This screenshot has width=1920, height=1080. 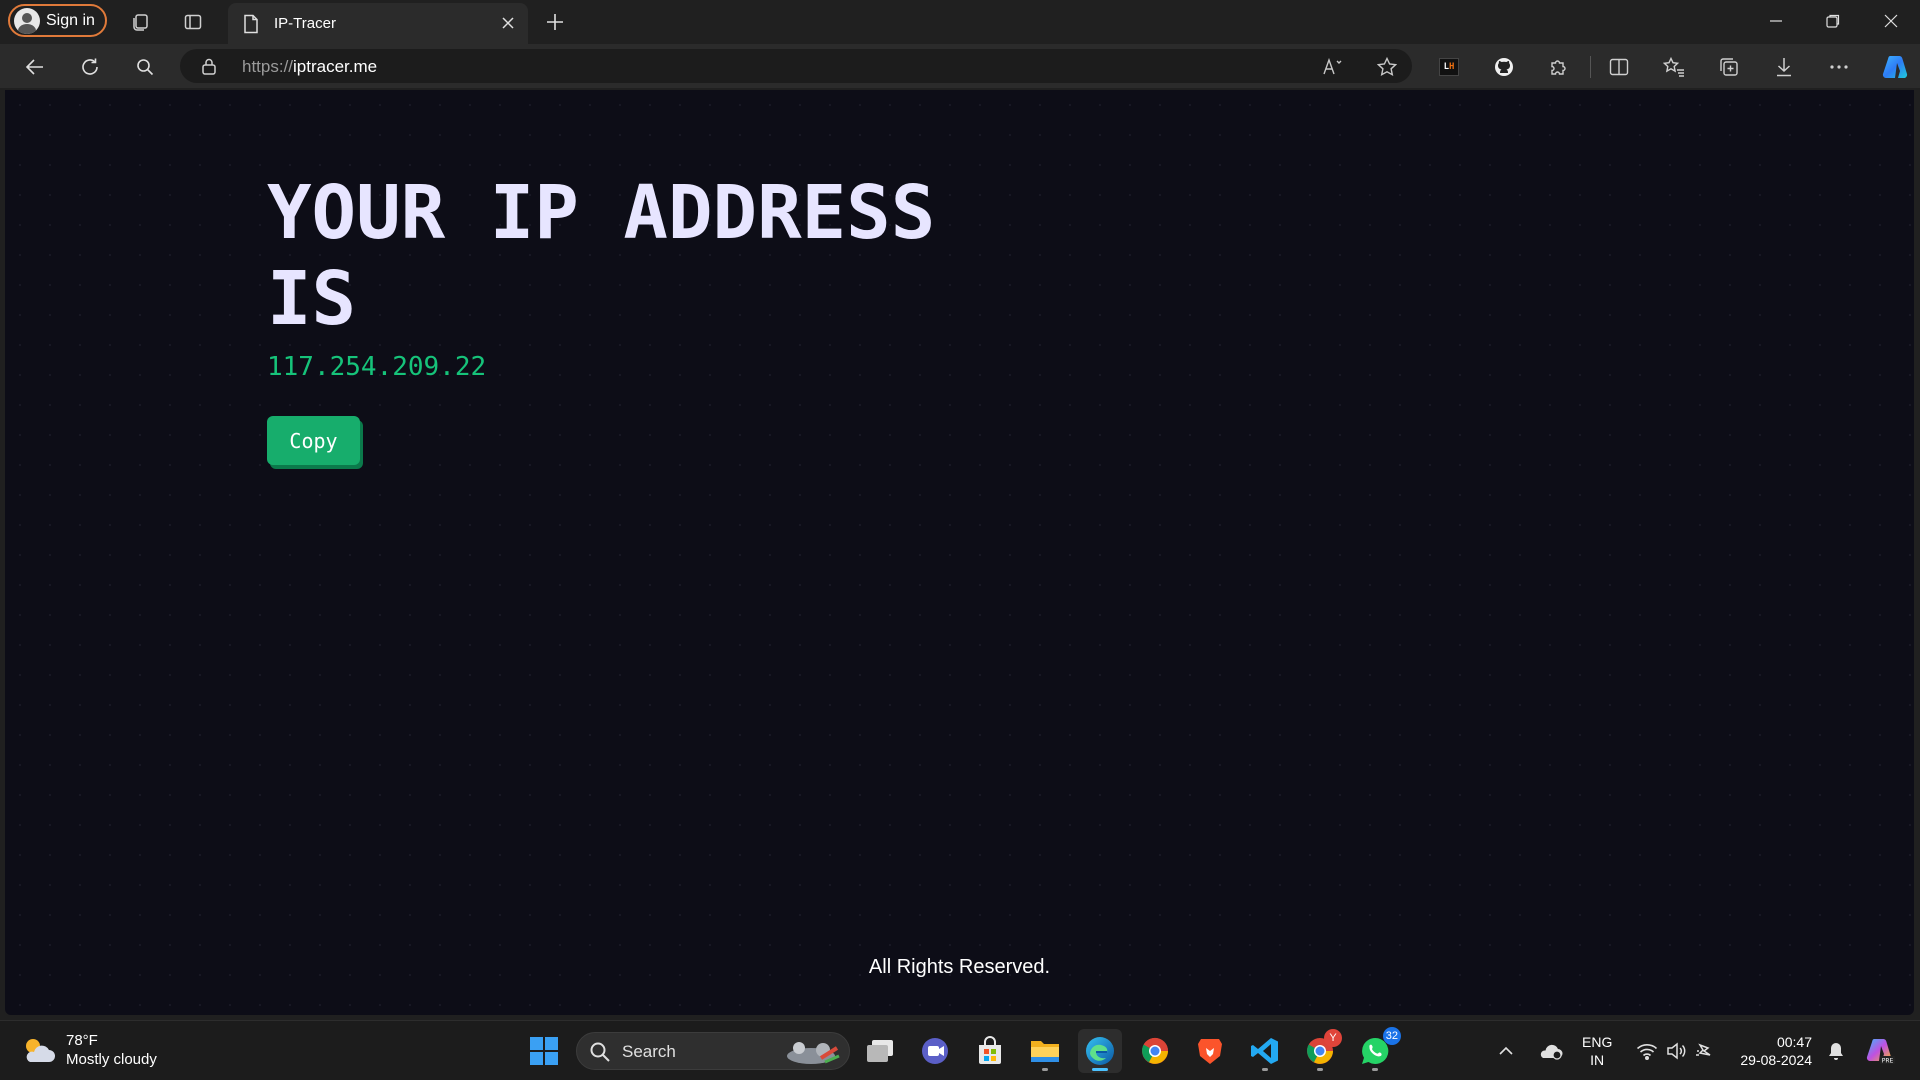 I want to click on workspaces-icon, so click(x=141, y=22).